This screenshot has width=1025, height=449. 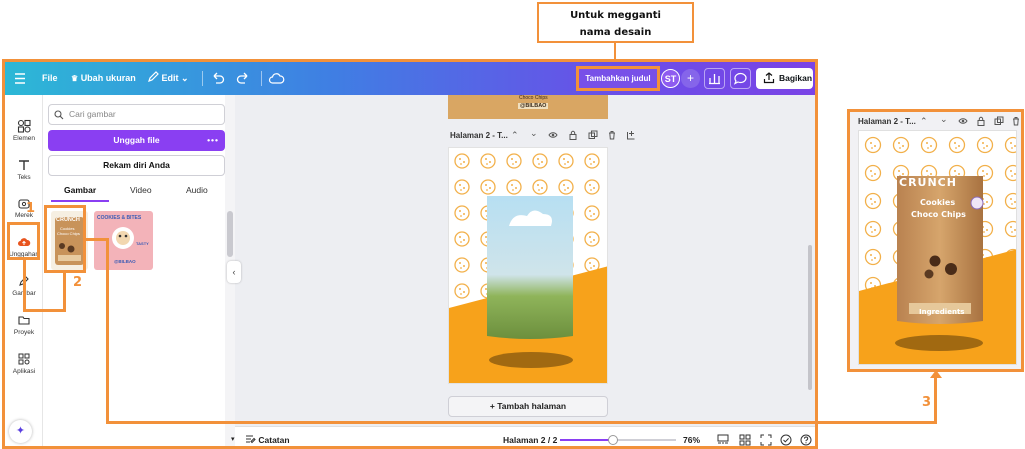 What do you see at coordinates (690, 78) in the screenshot?
I see `add-collaborator-button: +` at bounding box center [690, 78].